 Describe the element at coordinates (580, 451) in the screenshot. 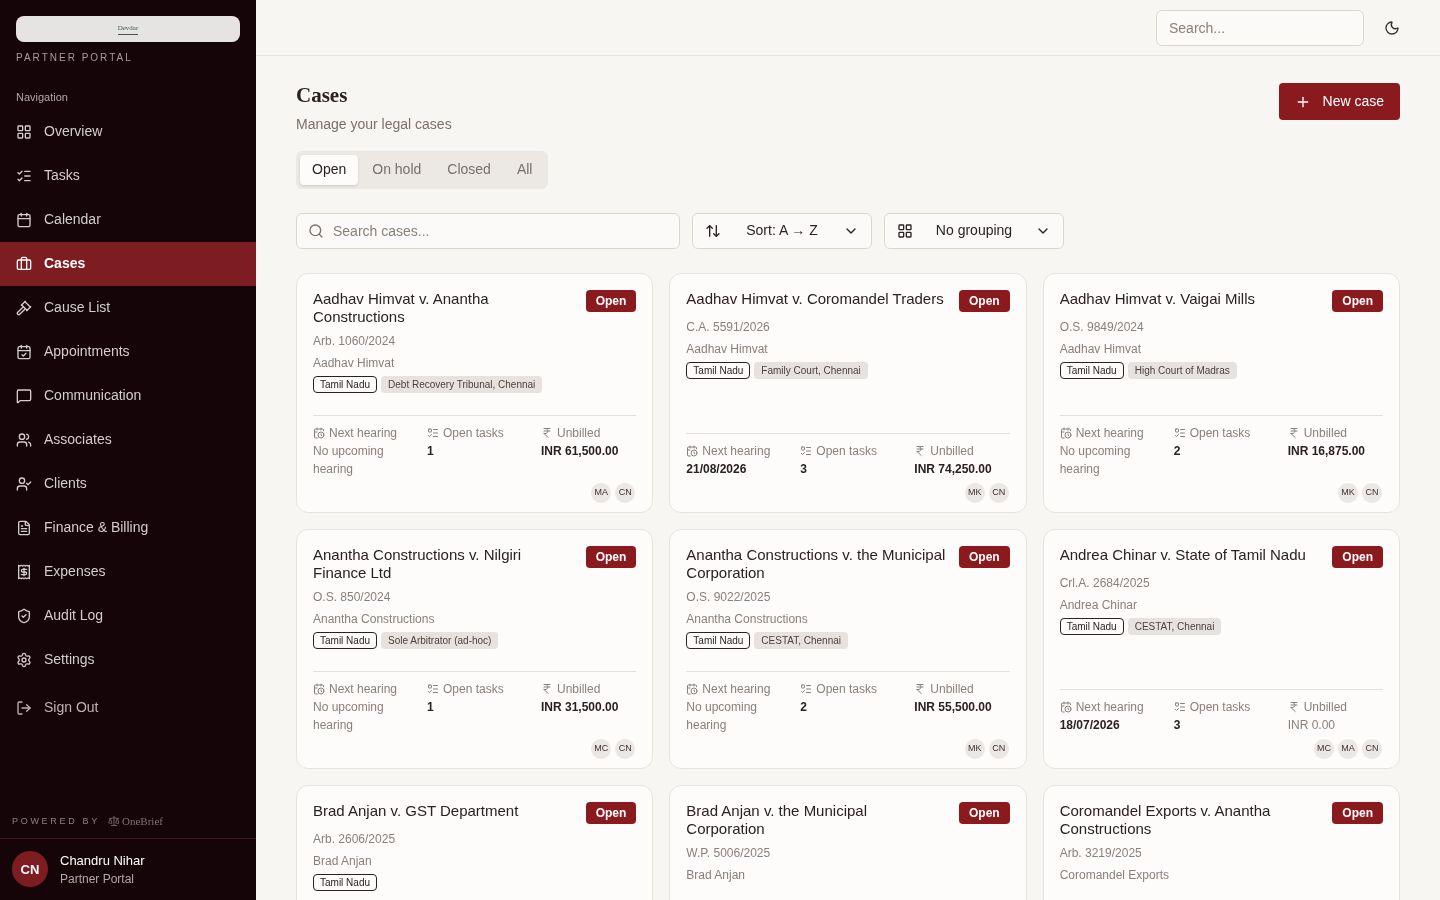

I see `unbilled-amount: INR 61,500.00` at that location.